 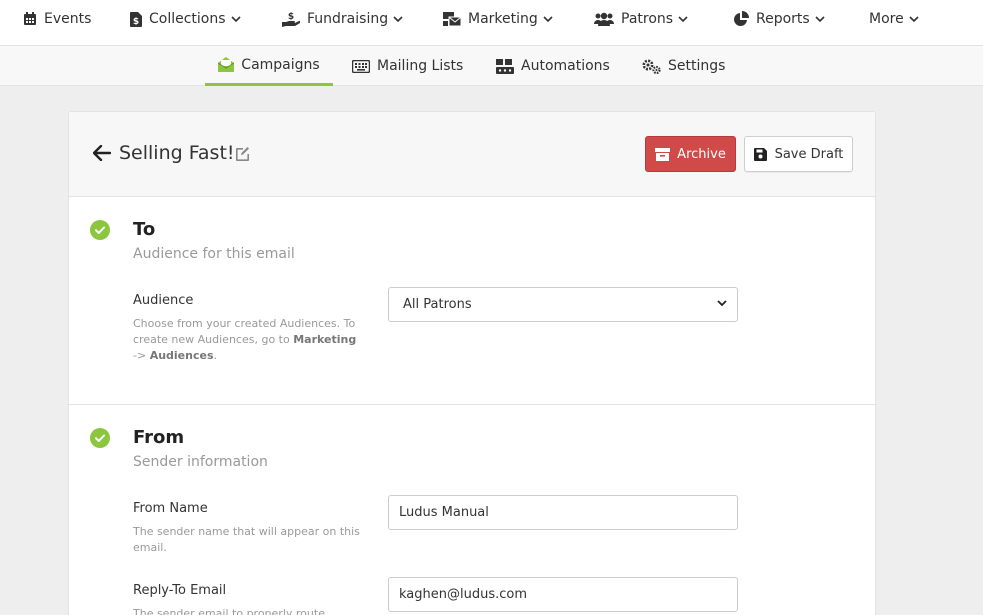 What do you see at coordinates (420, 66) in the screenshot?
I see `tab-mailing-lists-label: Mailing Lists` at bounding box center [420, 66].